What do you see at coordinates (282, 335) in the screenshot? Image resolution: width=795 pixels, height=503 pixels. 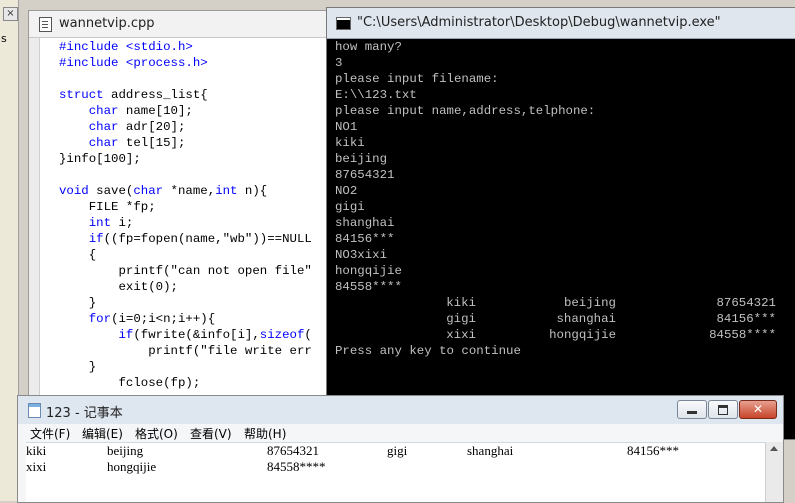 I see `code-keyword: sizeof` at bounding box center [282, 335].